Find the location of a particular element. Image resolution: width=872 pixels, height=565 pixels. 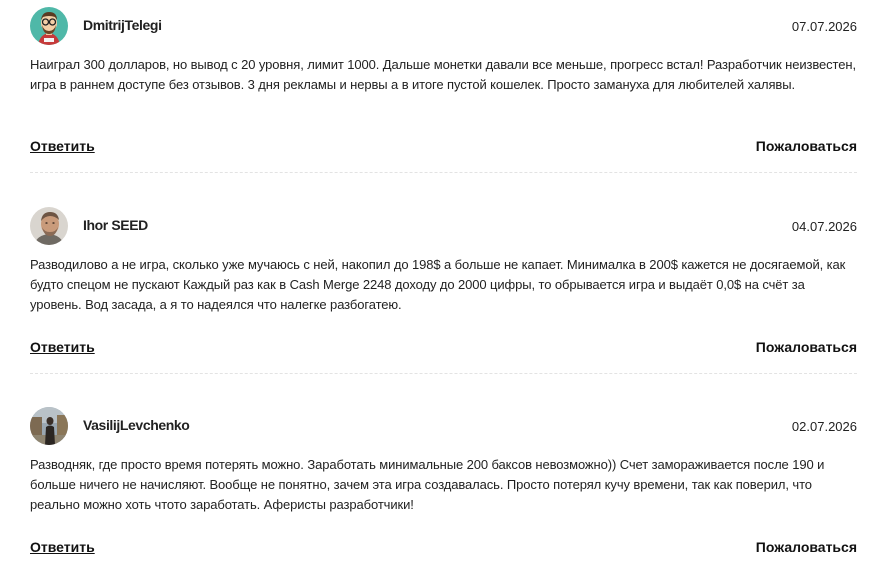

comment-header: Ihor SEED 04.07.2026 is located at coordinates (443, 226).